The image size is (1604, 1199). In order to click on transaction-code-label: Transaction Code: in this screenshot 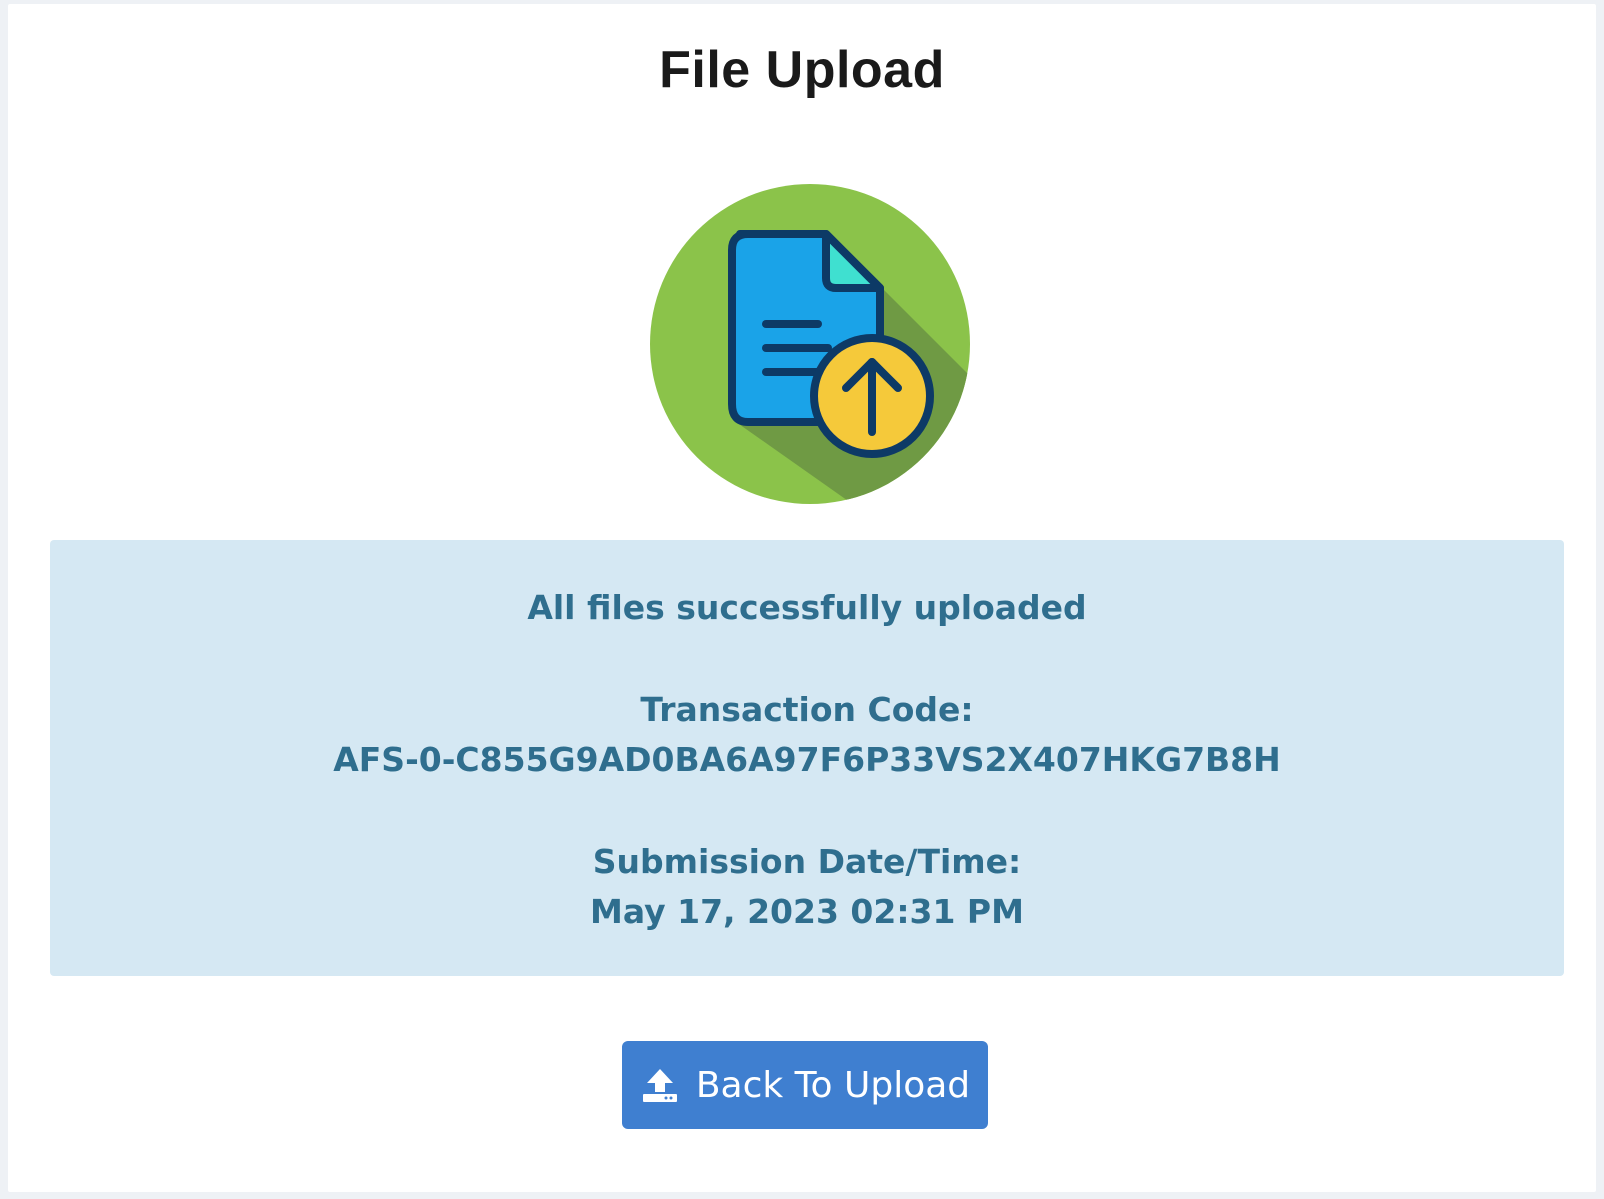, I will do `click(807, 709)`.